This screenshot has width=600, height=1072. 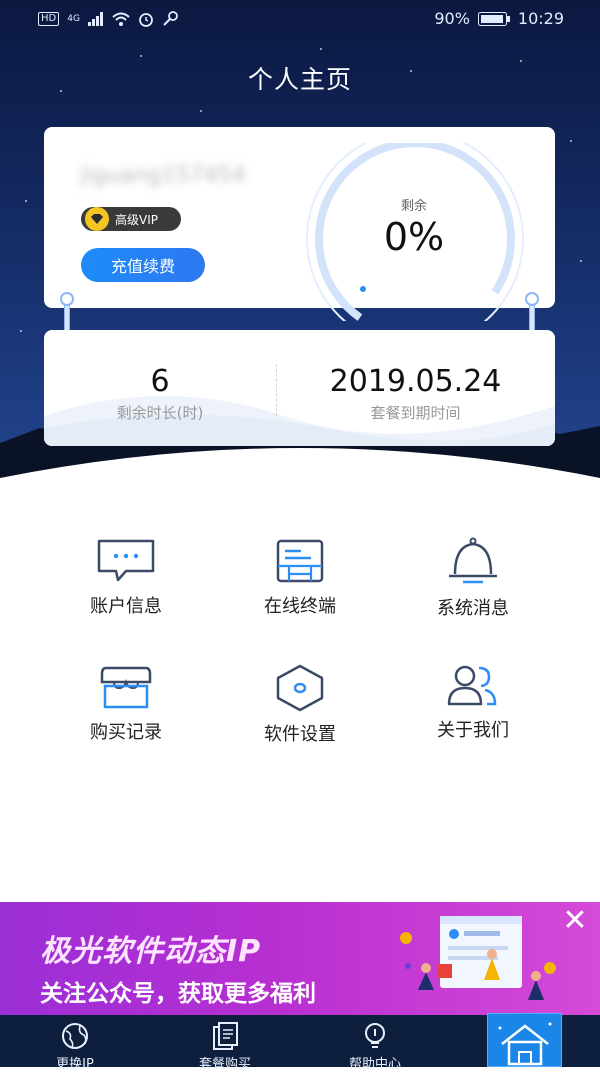 What do you see at coordinates (575, 921) in the screenshot?
I see `close-icon: ✕` at bounding box center [575, 921].